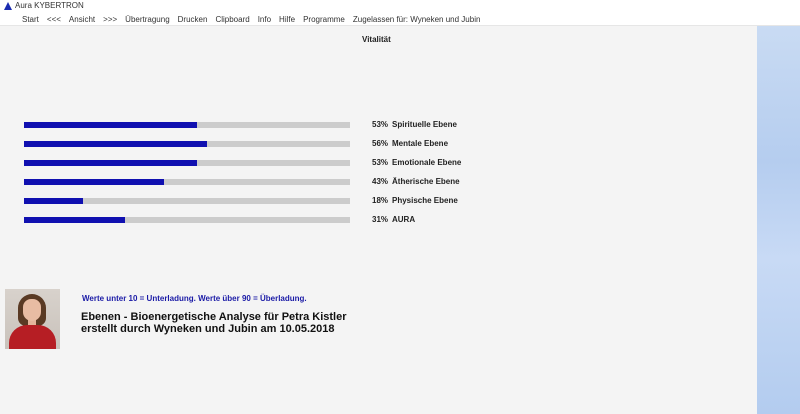 This screenshot has width=800, height=414. What do you see at coordinates (147, 19) in the screenshot?
I see `menu-uebertragung: Übertragung` at bounding box center [147, 19].